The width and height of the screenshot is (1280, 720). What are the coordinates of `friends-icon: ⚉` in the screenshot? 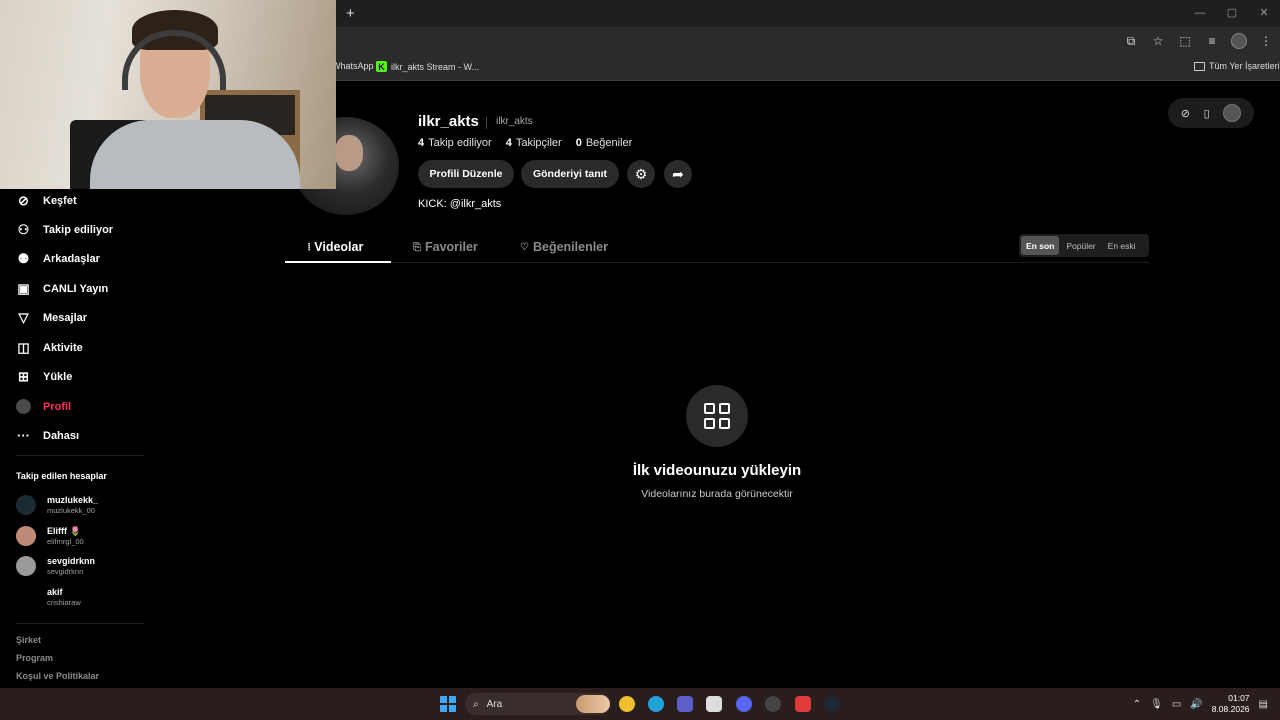 It's located at (23, 258).